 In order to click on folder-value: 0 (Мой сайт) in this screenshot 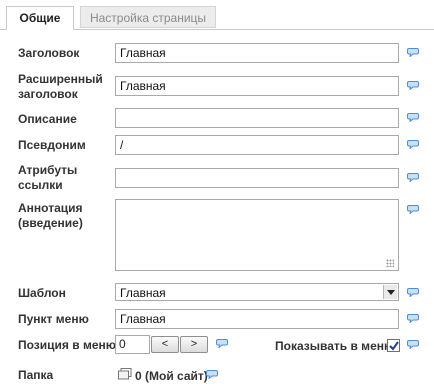, I will do `click(171, 376)`.